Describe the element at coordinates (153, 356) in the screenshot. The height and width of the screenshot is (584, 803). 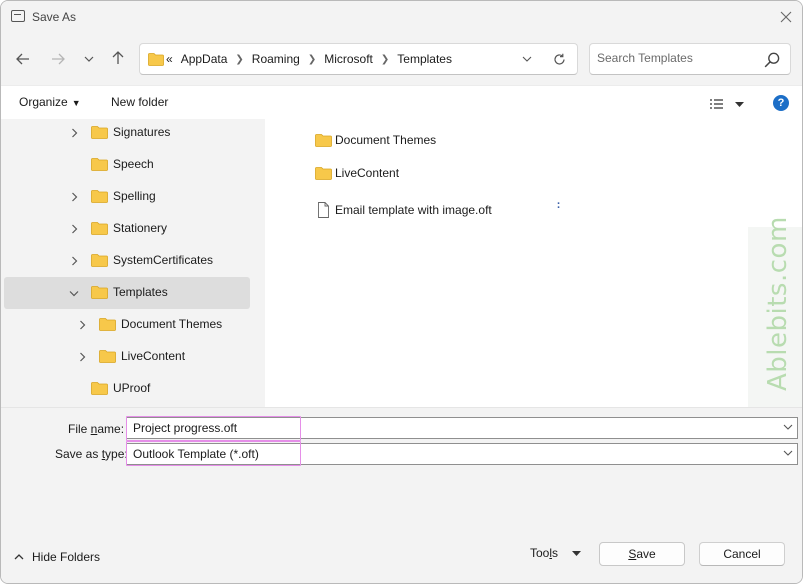
I see `tree-item-label: LiveContent` at that location.